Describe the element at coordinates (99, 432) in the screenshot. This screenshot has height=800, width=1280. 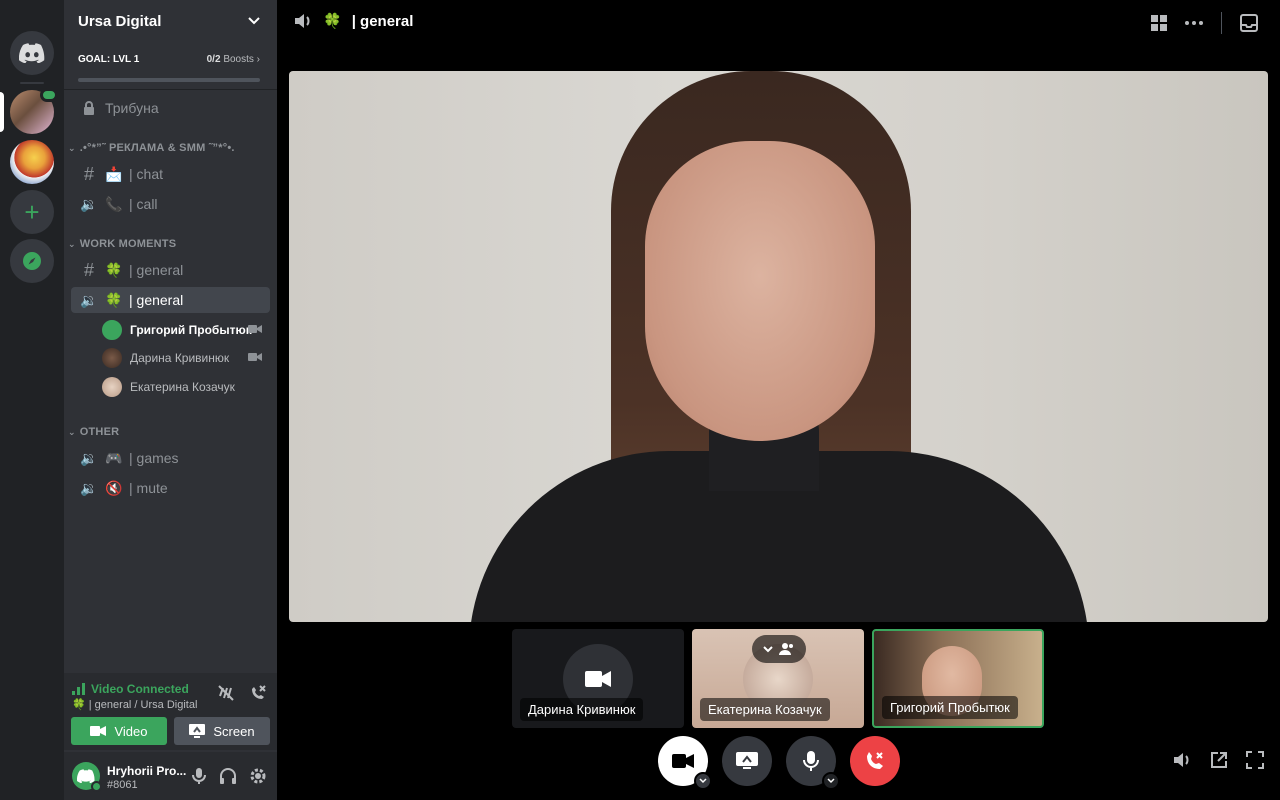
I see `category-label: OTHER` at that location.